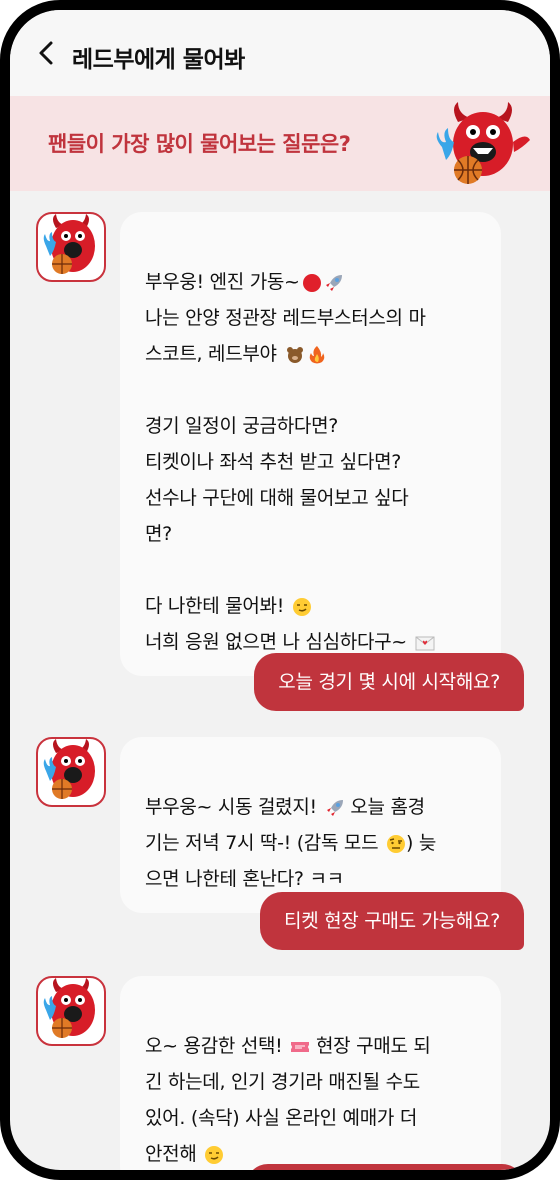 Image resolution: width=560 pixels, height=1180 pixels. Describe the element at coordinates (215, 606) in the screenshot. I see `message-line: 다 나한테 물어봐!` at that location.